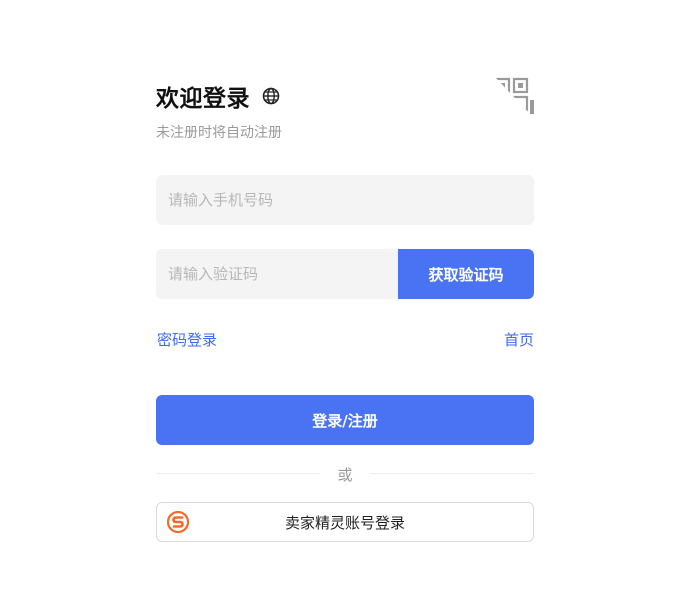 The width and height of the screenshot is (691, 601). What do you see at coordinates (203, 99) in the screenshot?
I see `page-title: 欢迎登录` at bounding box center [203, 99].